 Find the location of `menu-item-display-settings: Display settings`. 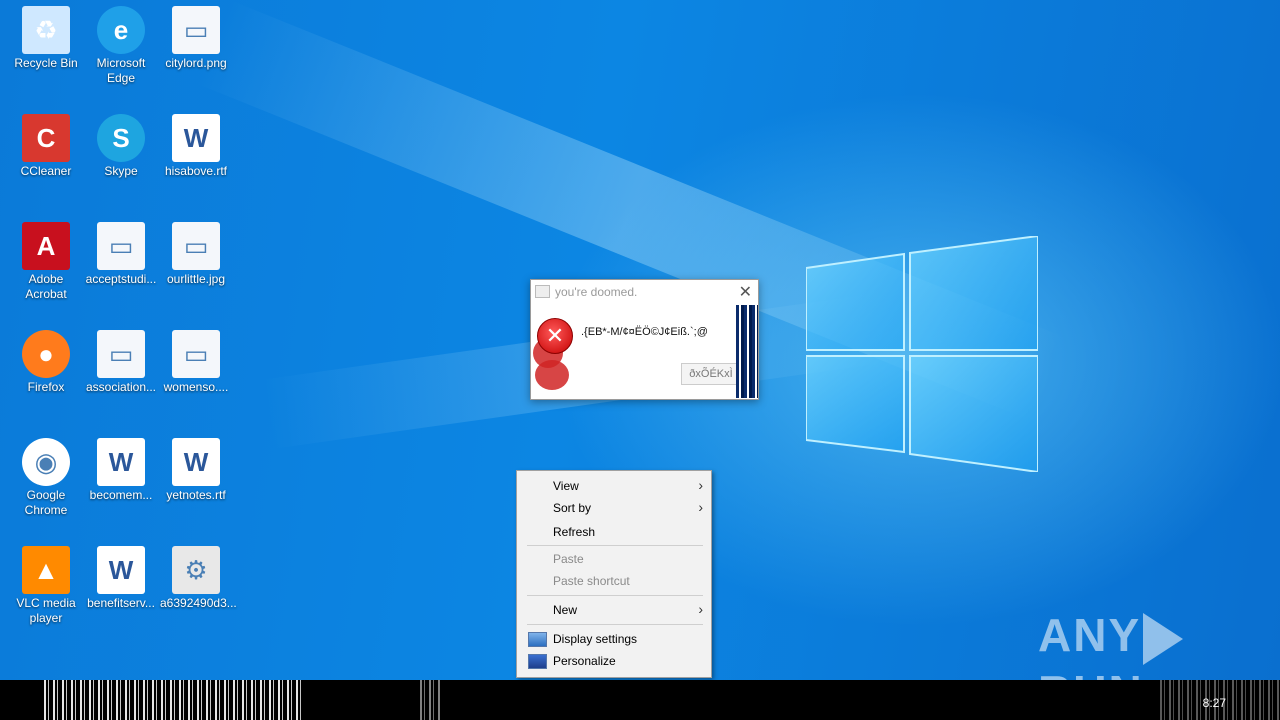

menu-item-display-settings: Display settings is located at coordinates (614, 639).